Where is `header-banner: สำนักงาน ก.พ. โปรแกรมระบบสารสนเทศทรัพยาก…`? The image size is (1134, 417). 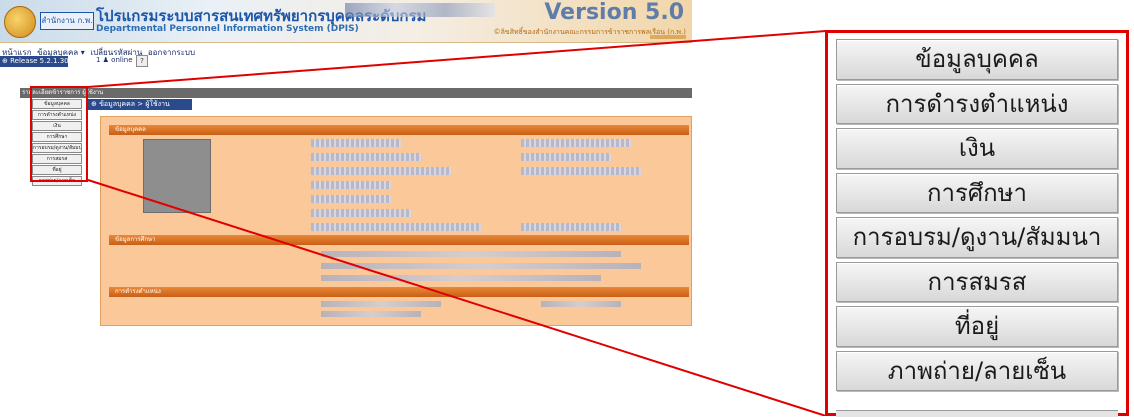 header-banner: สำนักงาน ก.พ. โปรแกรมระบบสารสนเทศทรัพยาก… is located at coordinates (346, 21).